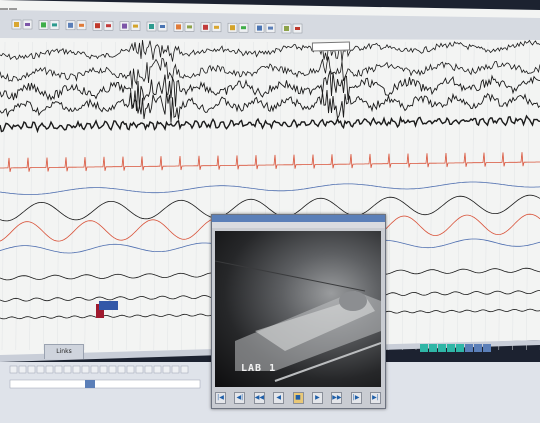  What do you see at coordinates (97, 25) in the screenshot?
I see `palette-icon` at bounding box center [97, 25].